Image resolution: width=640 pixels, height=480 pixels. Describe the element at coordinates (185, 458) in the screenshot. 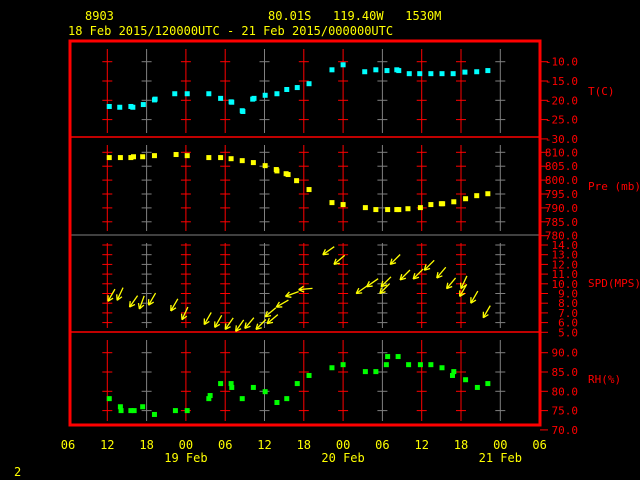

I see `x-date-label: 19 Feb` at that location.